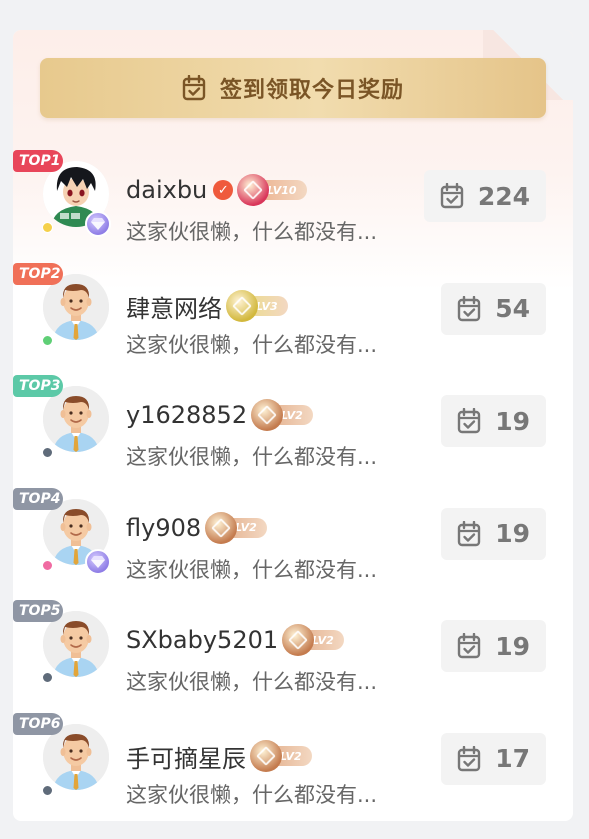  Describe the element at coordinates (163, 528) in the screenshot. I see `user-name: fly908` at that location.